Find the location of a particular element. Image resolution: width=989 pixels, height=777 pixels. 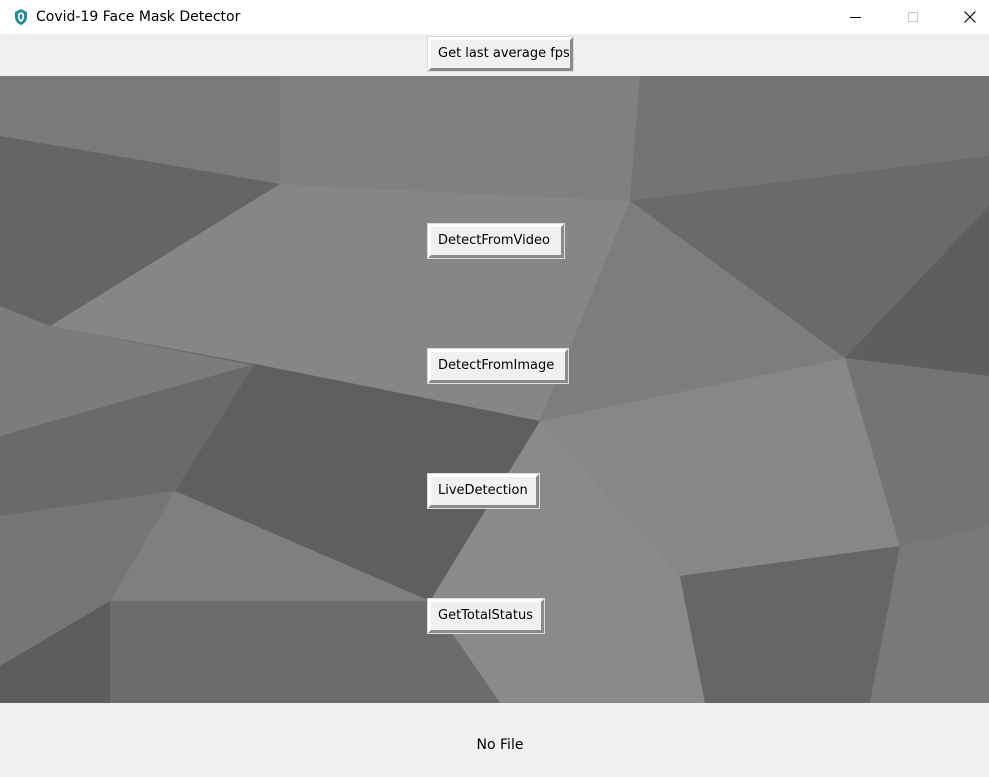

detect-from-video-button: DetectFromVideo is located at coordinates (496, 241).